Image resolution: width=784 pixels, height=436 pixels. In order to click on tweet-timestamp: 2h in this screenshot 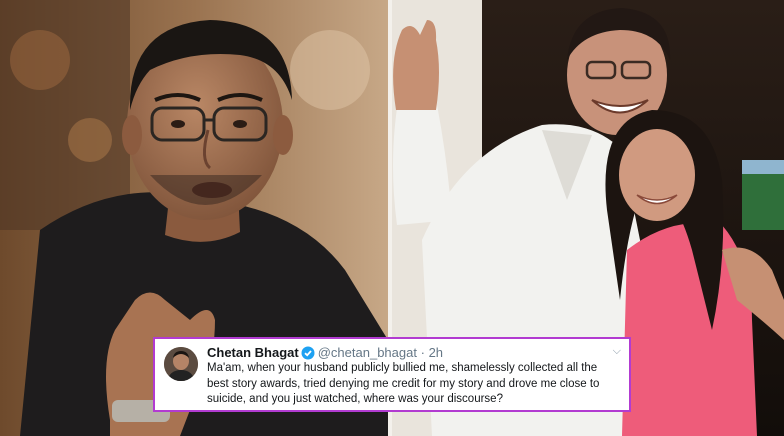, I will do `click(436, 352)`.